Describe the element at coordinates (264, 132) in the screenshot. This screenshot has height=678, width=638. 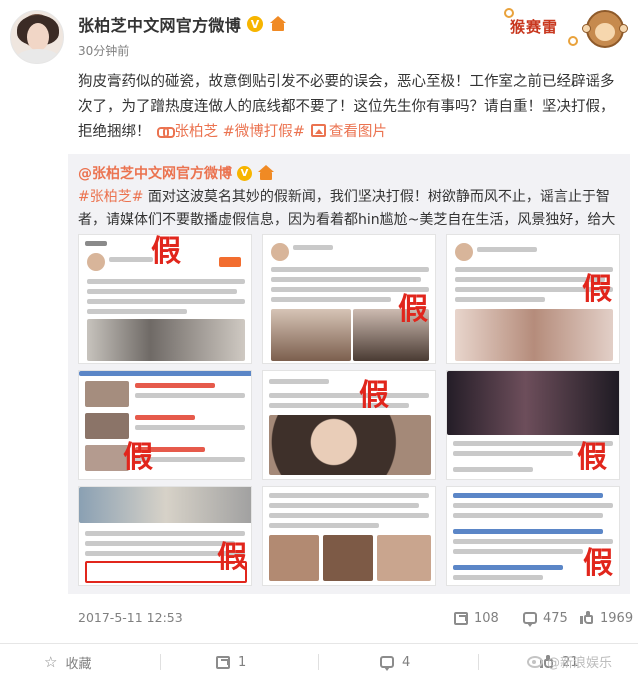
I see `topic-link: #微博打假#` at that location.